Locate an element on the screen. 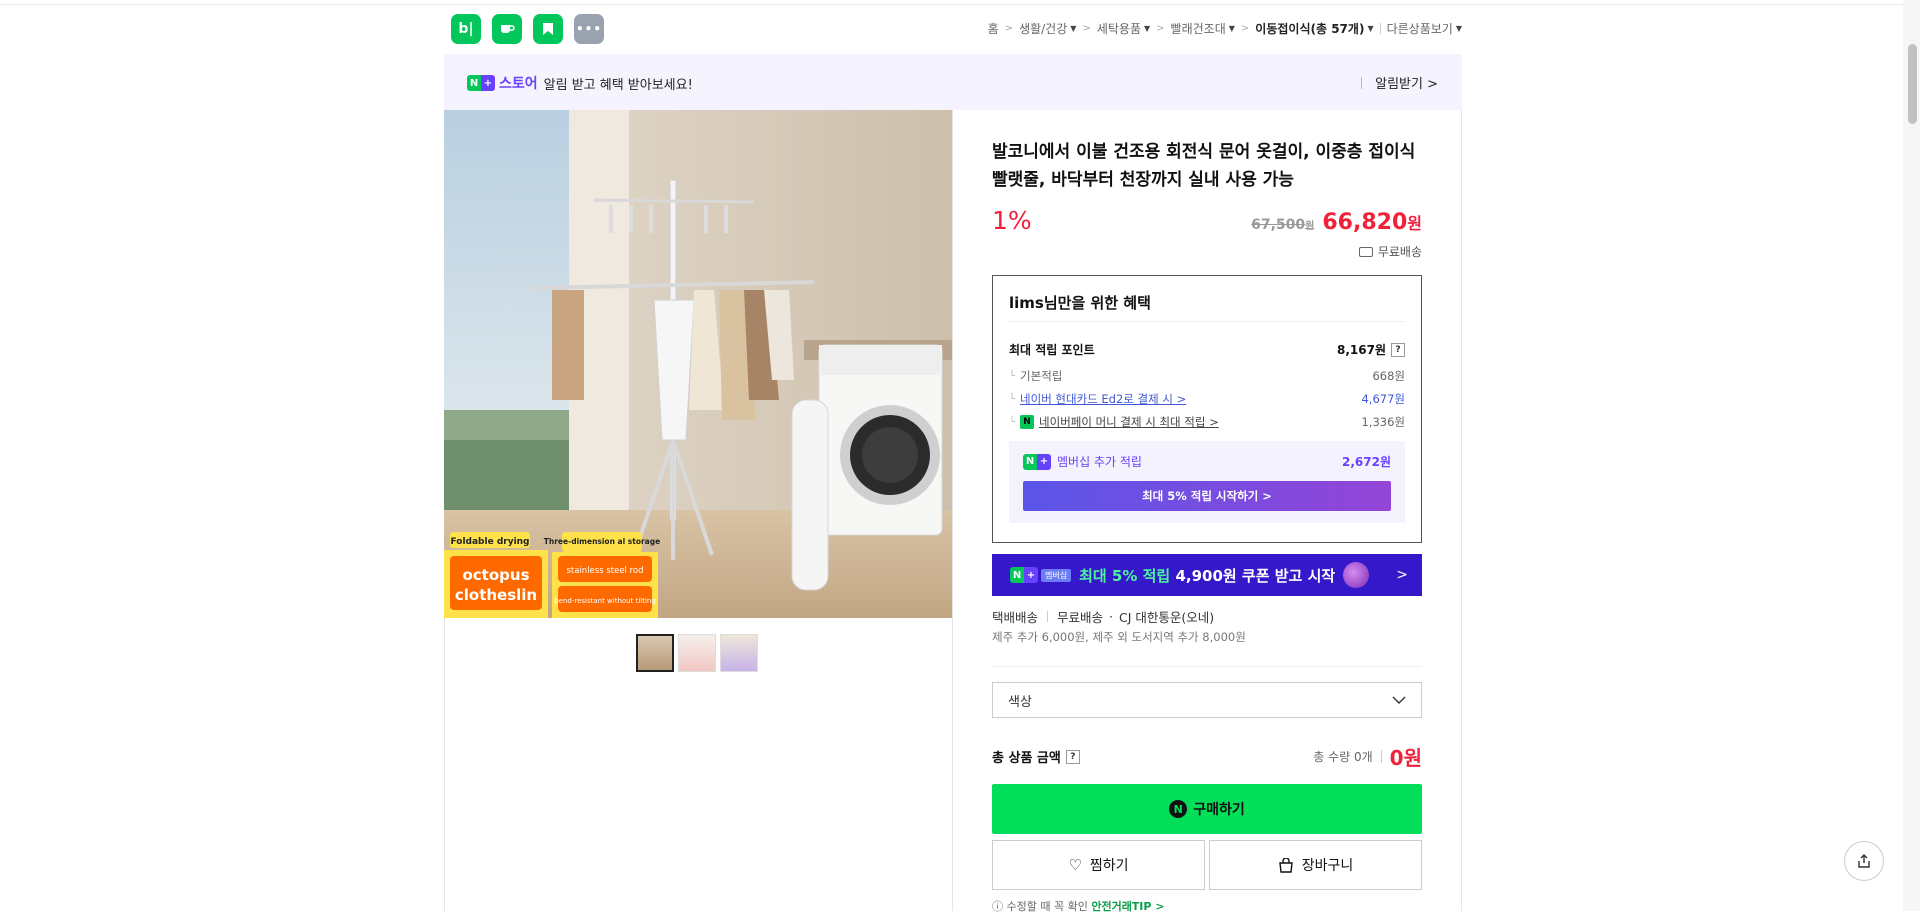  store-alert-message: N+ 스토어 알림 받고 혜택 받아보세요! is located at coordinates (580, 83).